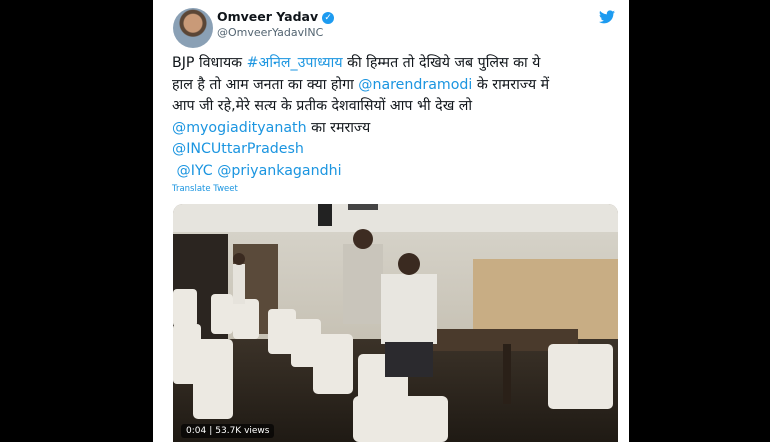  What do you see at coordinates (205, 189) in the screenshot?
I see `translate-tweet-link: Translate Tweet` at bounding box center [205, 189].